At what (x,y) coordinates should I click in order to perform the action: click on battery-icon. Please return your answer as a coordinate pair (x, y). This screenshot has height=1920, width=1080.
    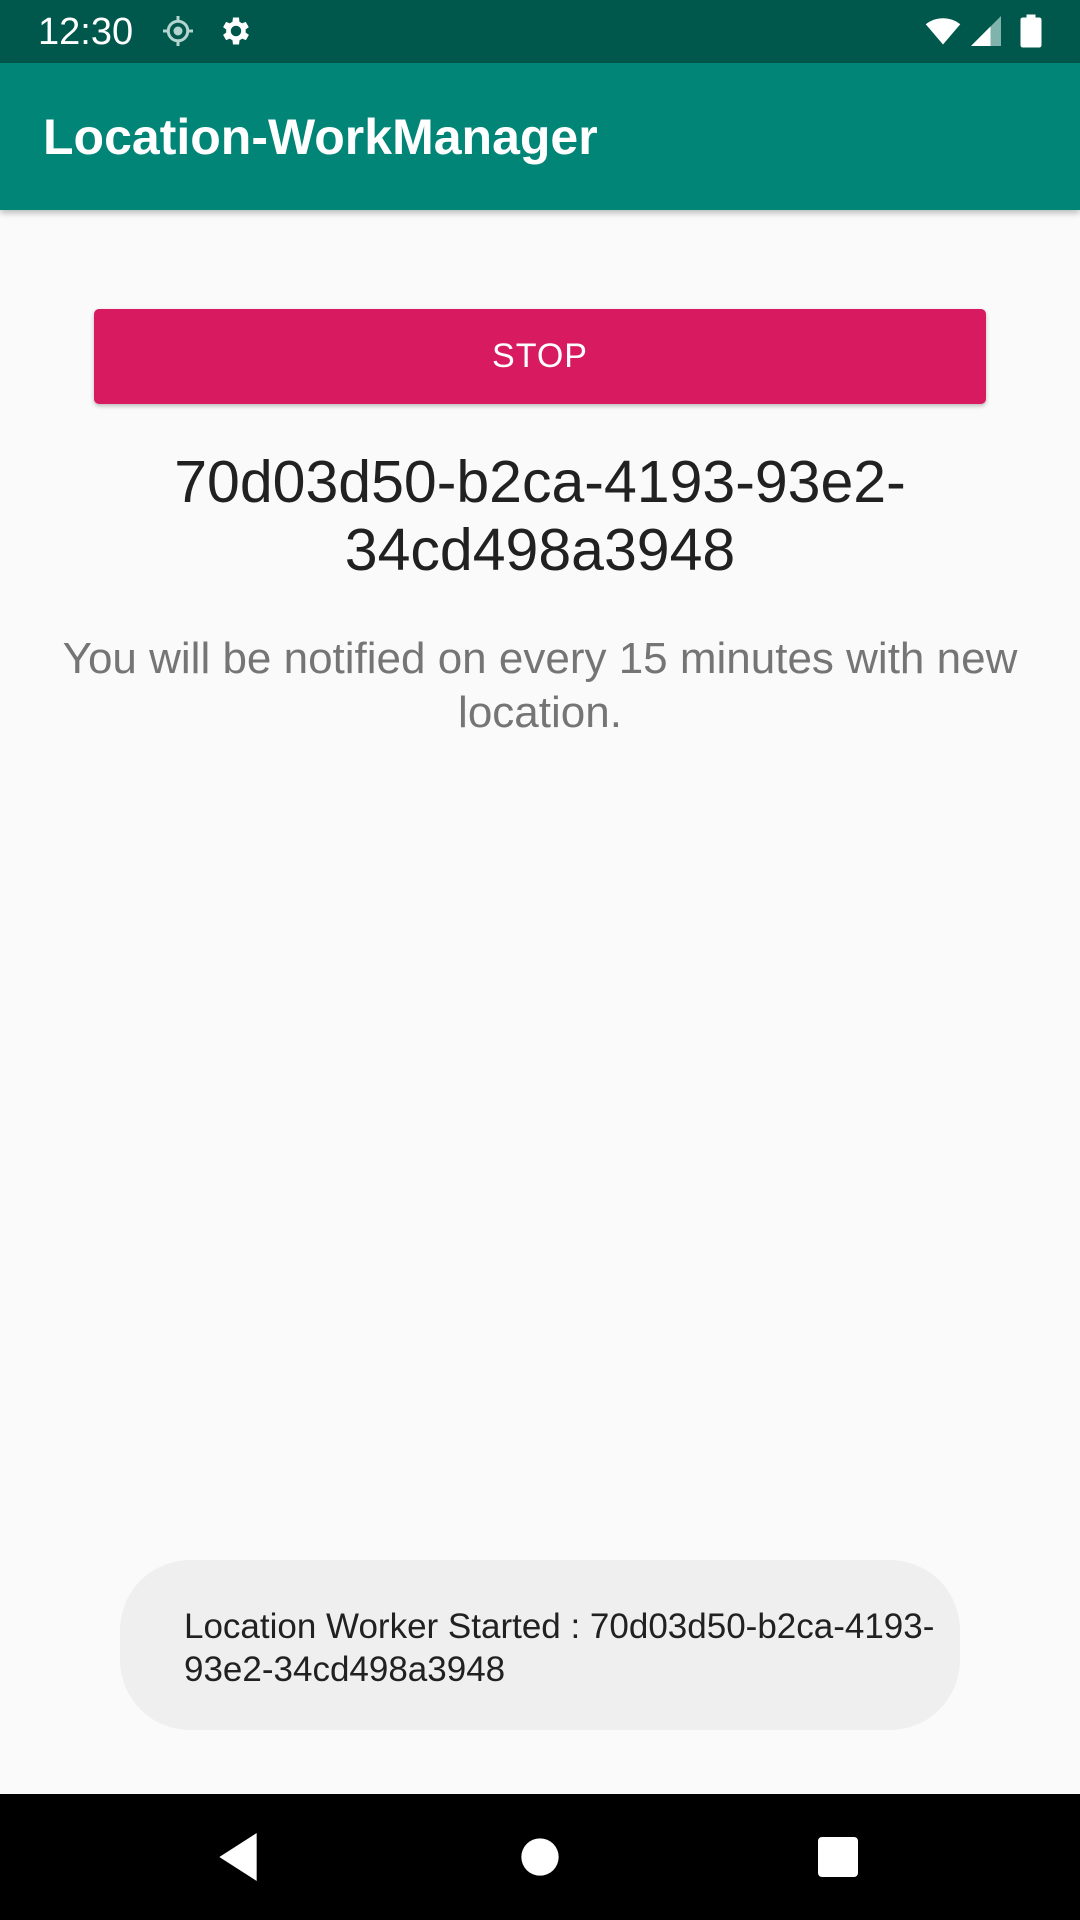
    Looking at the image, I should click on (1031, 31).